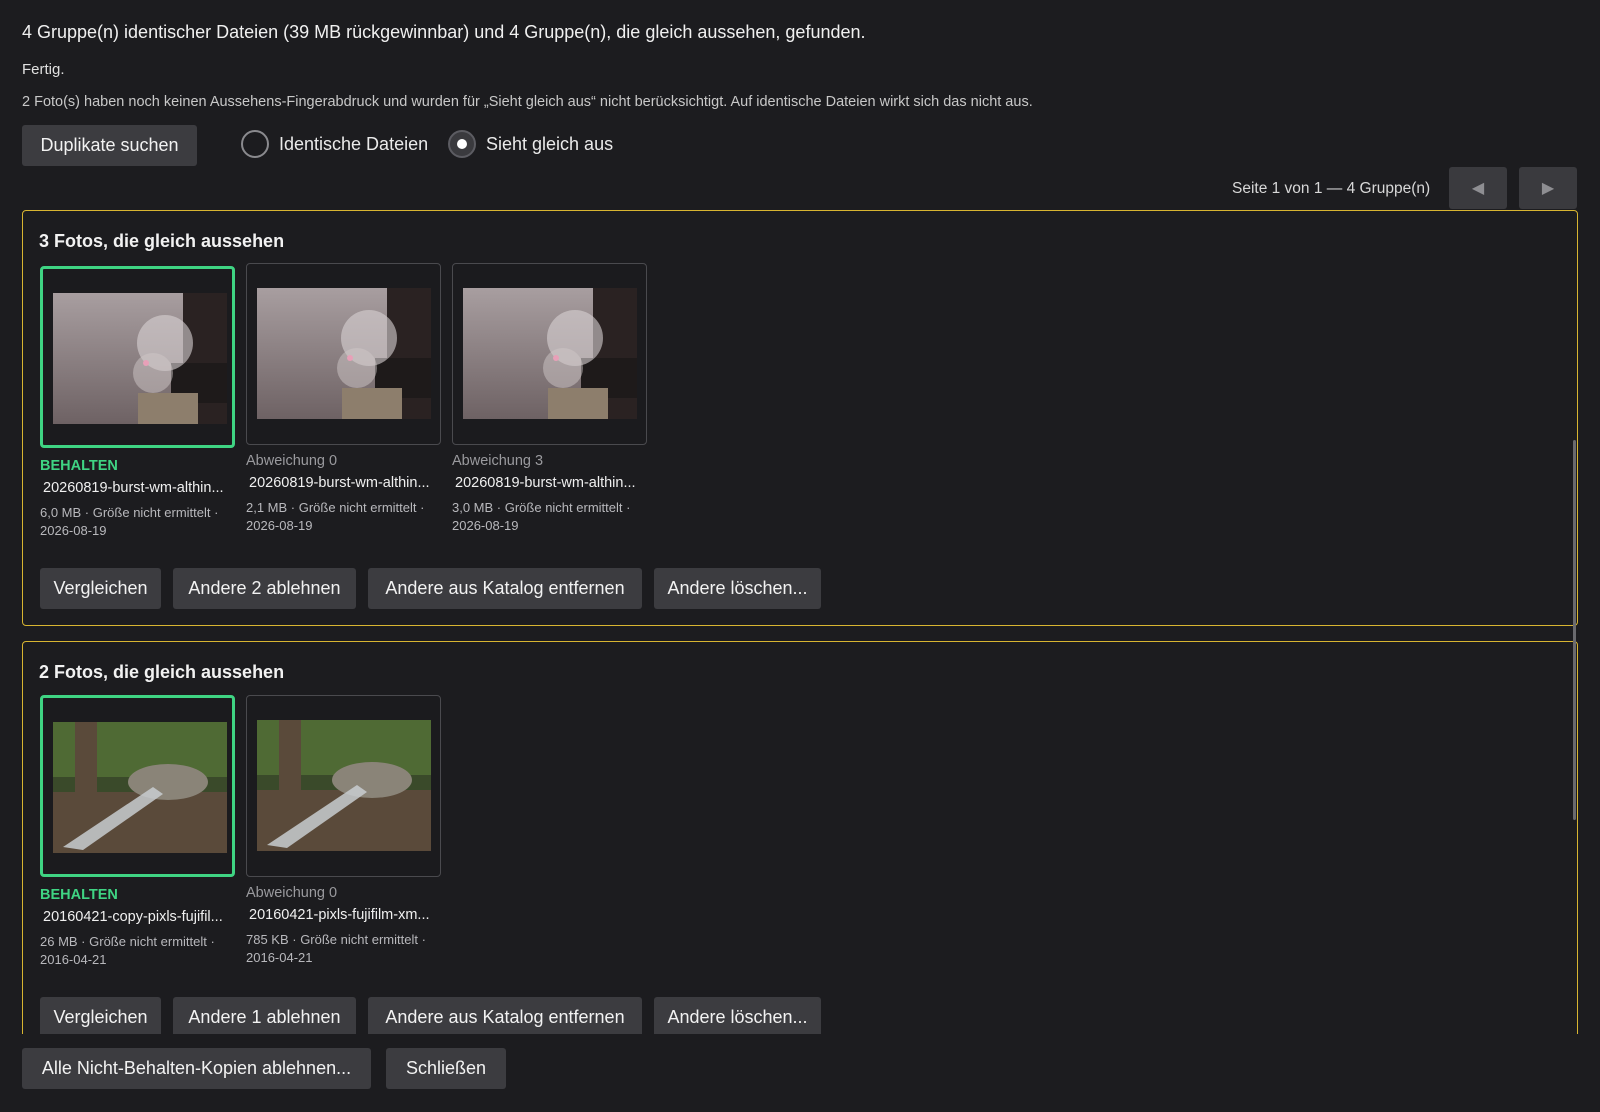 The width and height of the screenshot is (1600, 1112). I want to click on mode-looks-alike-label: Sieht gleich aus, so click(550, 143).